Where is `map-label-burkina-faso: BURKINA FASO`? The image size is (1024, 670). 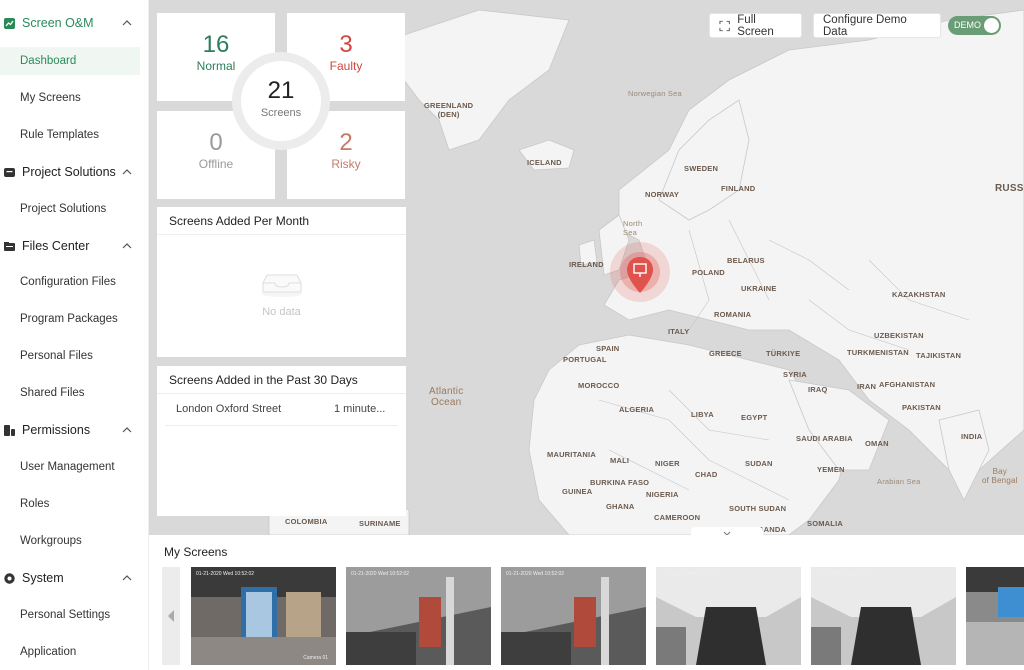 map-label-burkina-faso: BURKINA FASO is located at coordinates (620, 482).